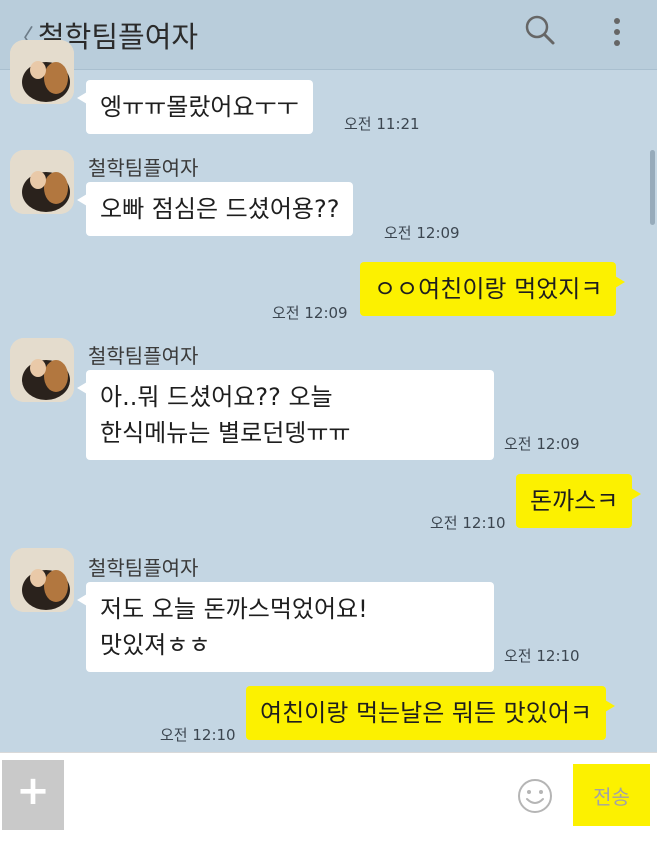  I want to click on message-bubble: ㅇㅇ여친이랑 먹었지ㅋ, so click(493, 289).